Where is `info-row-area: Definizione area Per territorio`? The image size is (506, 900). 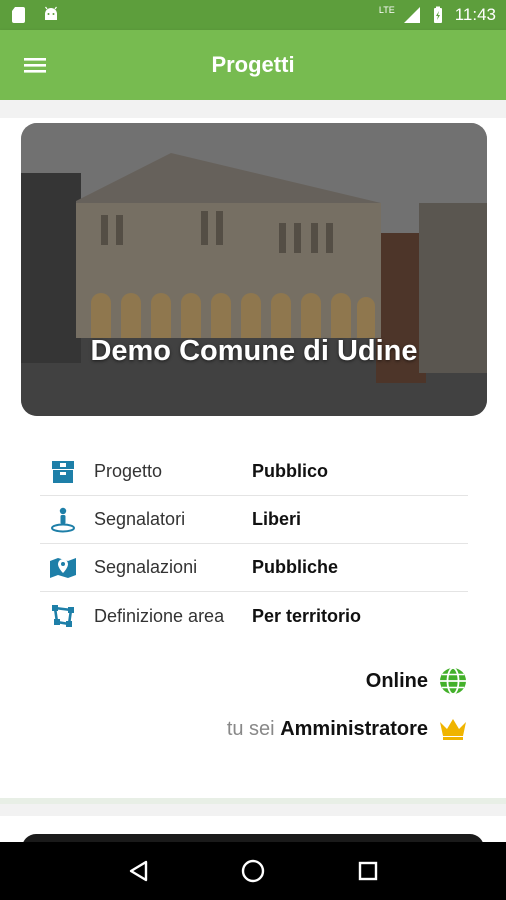 info-row-area: Definizione area Per territorio is located at coordinates (254, 616).